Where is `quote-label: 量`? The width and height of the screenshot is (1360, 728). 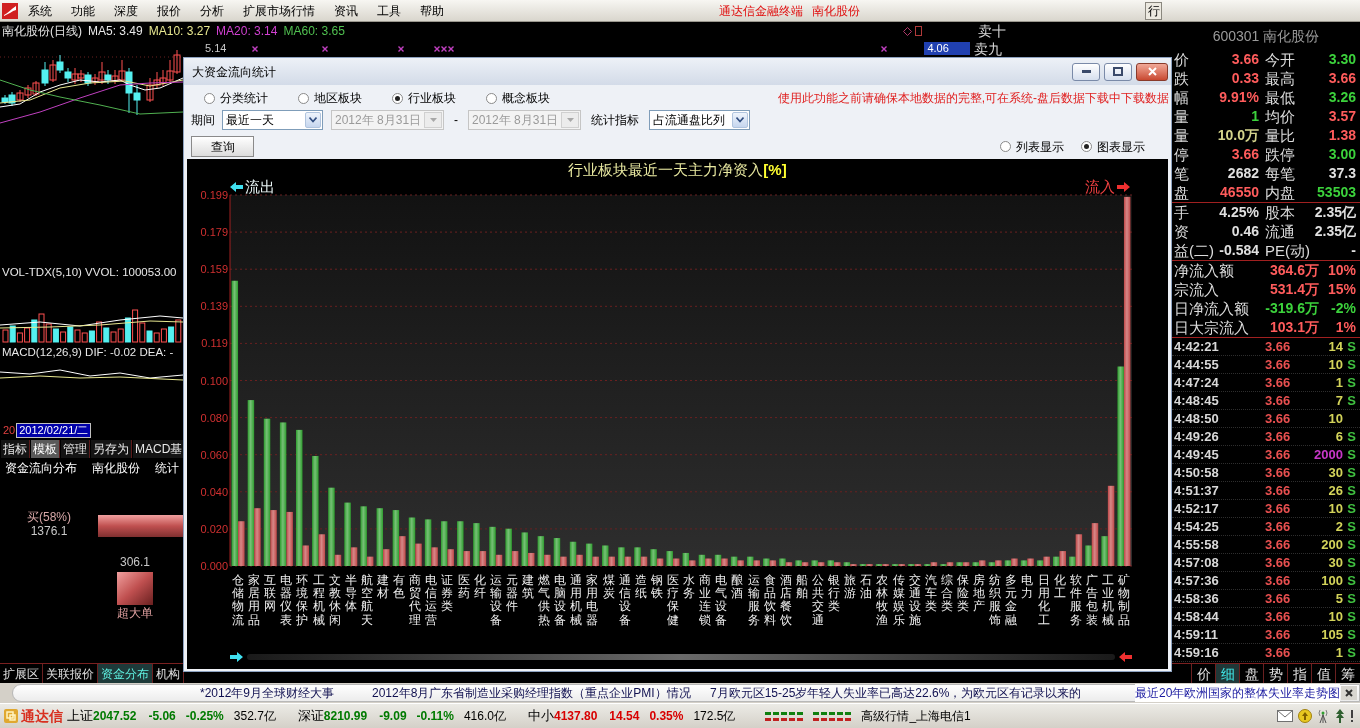 quote-label: 量 is located at coordinates (1181, 116).